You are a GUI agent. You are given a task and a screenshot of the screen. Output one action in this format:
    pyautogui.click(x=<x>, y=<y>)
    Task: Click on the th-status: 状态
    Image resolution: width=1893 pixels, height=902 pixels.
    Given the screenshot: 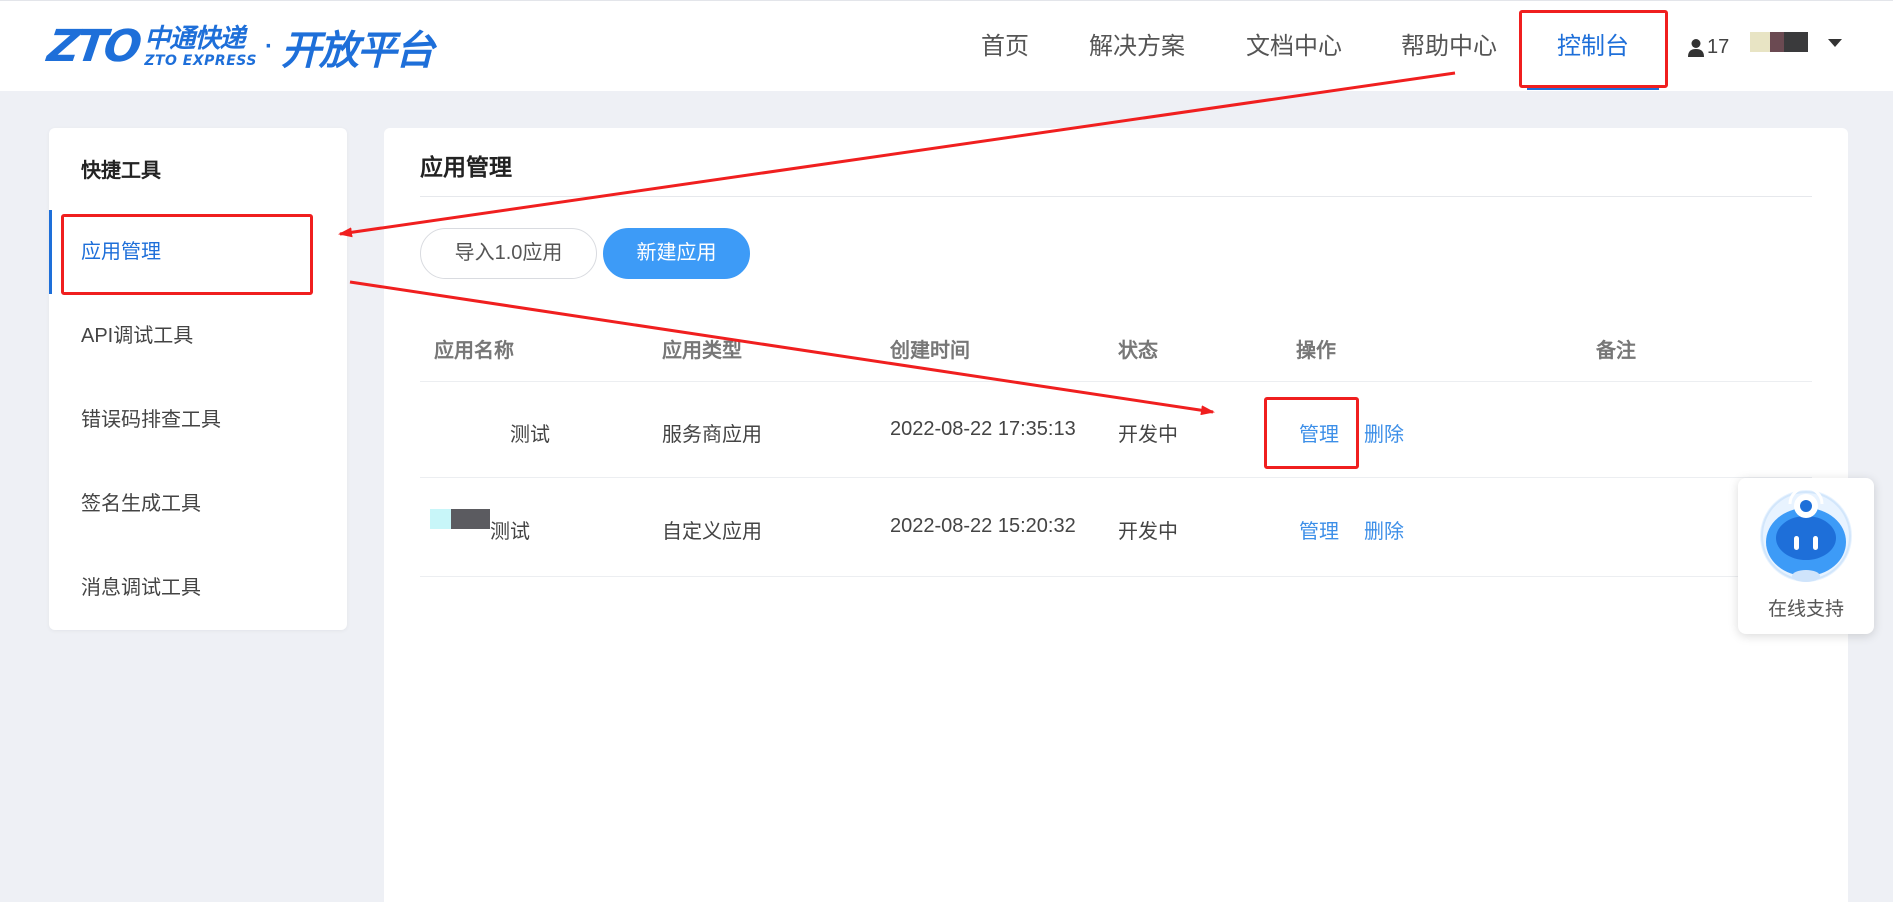 What is the action you would take?
    pyautogui.click(x=1138, y=351)
    